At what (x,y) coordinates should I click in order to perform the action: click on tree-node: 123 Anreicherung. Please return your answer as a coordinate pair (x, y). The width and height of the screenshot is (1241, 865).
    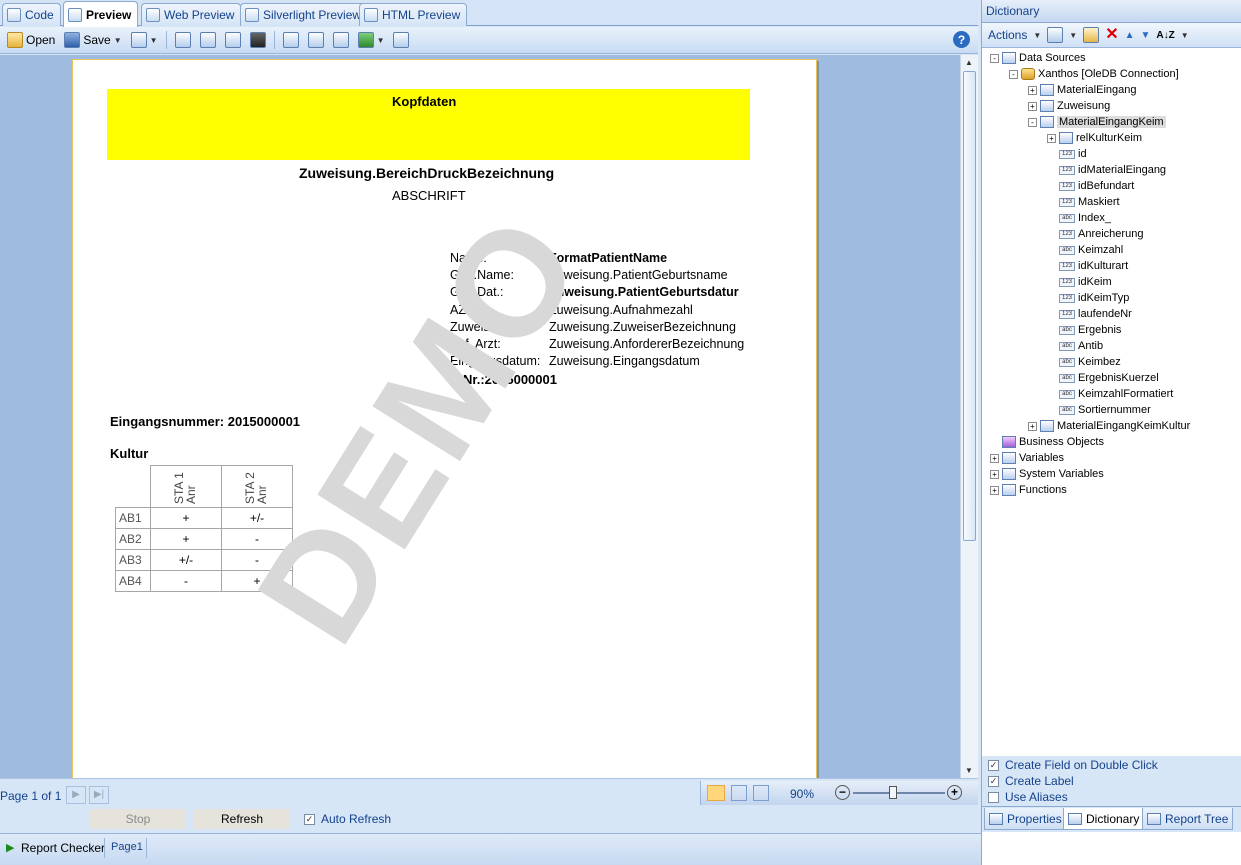
    Looking at the image, I should click on (1095, 234).